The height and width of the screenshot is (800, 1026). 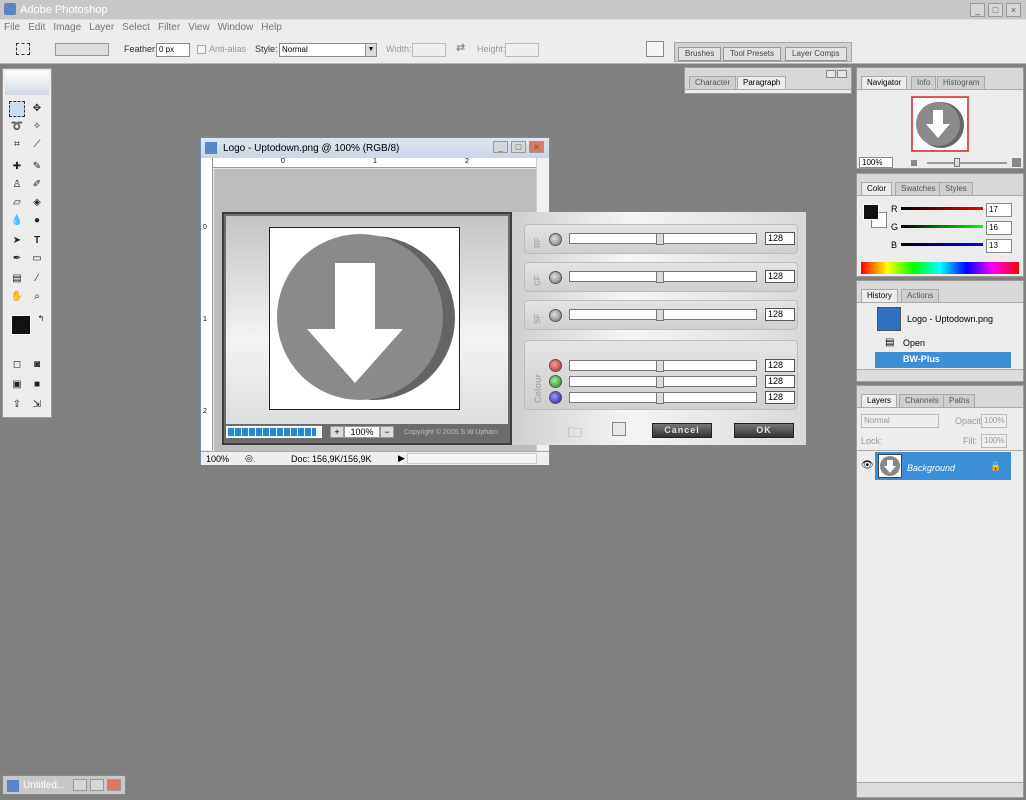 What do you see at coordinates (931, 468) in the screenshot?
I see `layer-name: Background` at bounding box center [931, 468].